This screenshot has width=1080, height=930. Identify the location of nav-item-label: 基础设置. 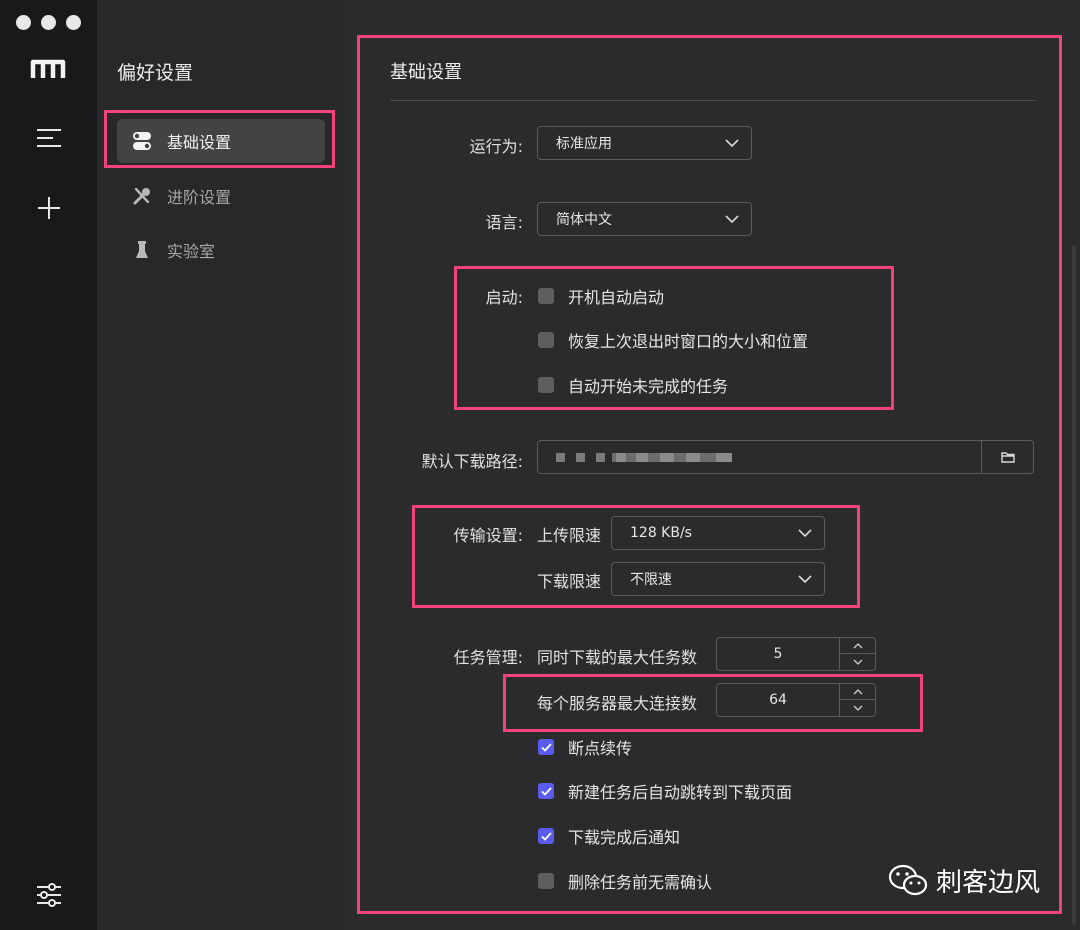
(199, 142).